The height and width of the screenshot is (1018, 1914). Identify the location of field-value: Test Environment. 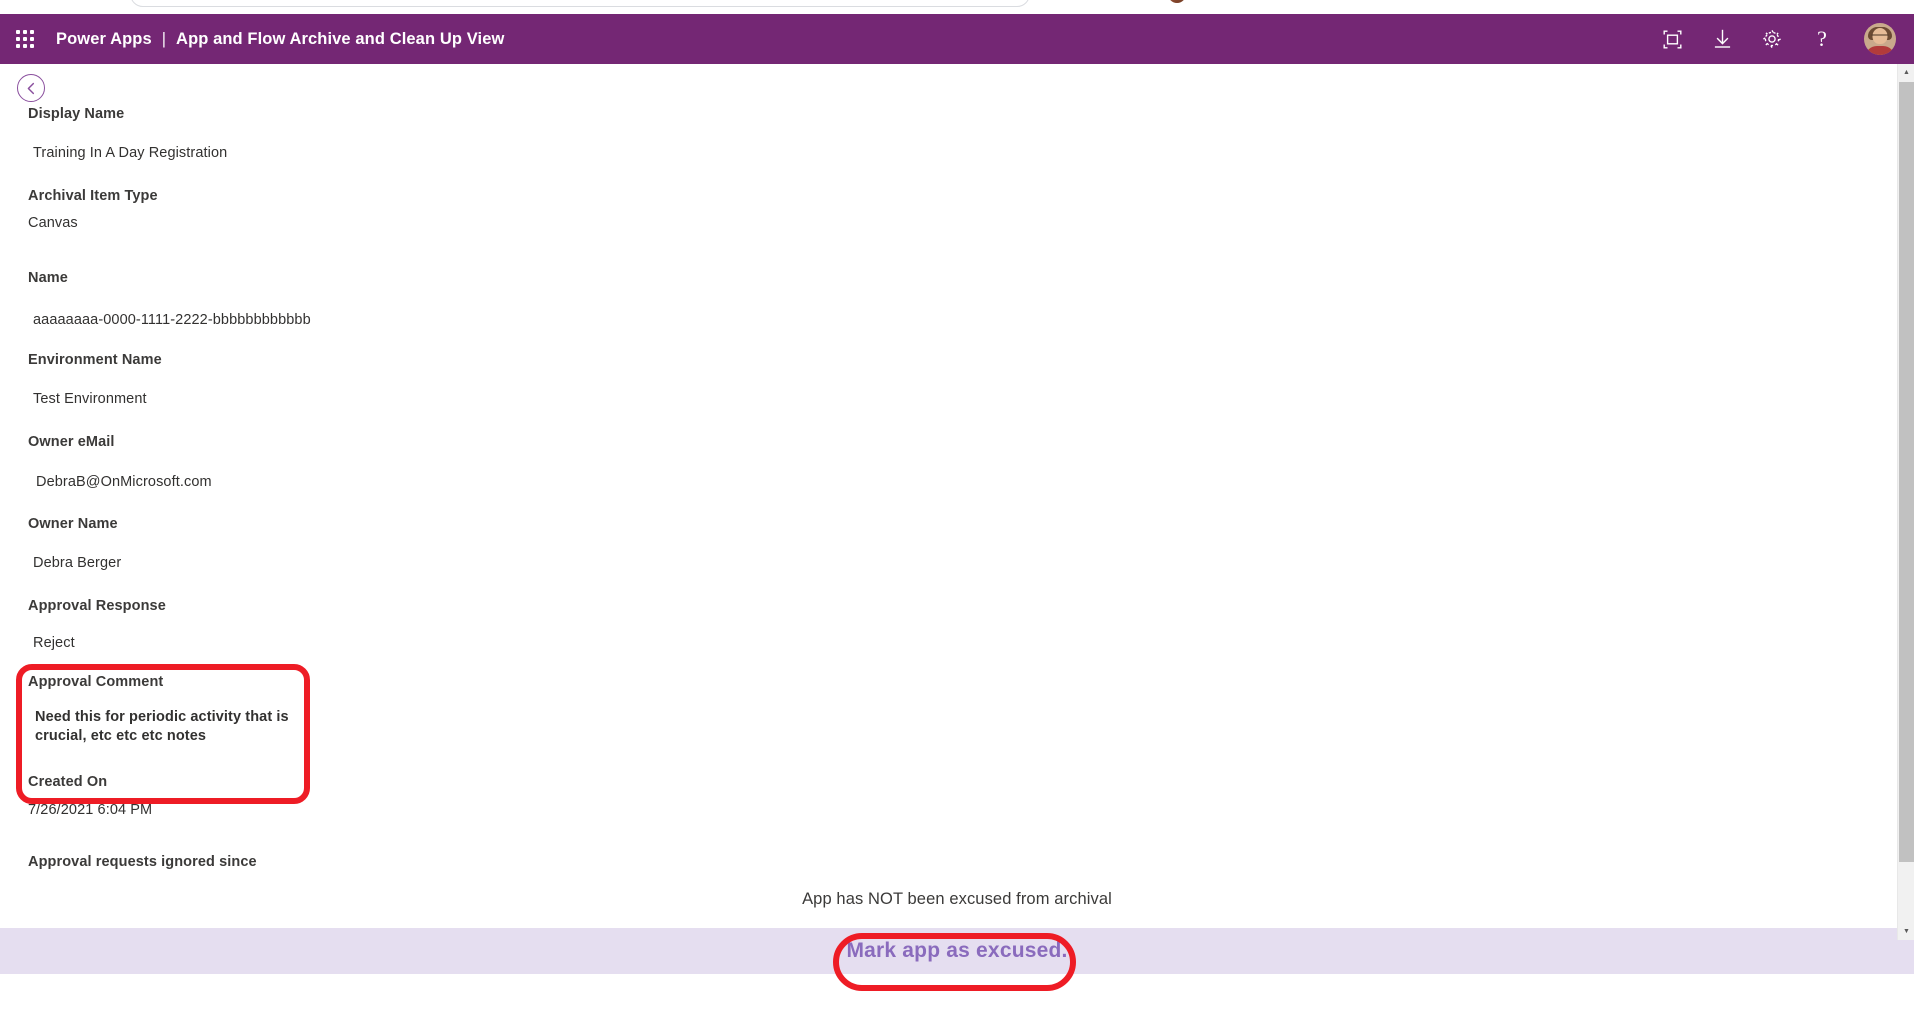
(90, 399).